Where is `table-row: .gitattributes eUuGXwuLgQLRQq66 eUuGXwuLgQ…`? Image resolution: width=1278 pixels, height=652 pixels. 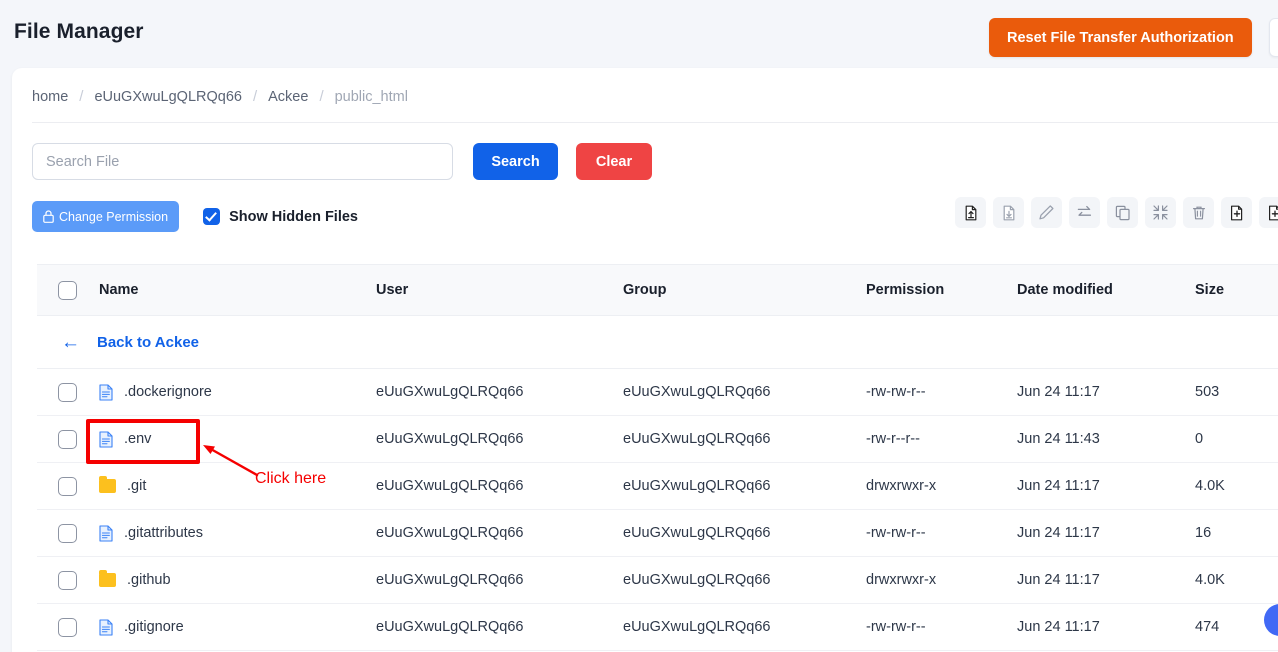
table-row: .gitattributes eUuGXwuLgQLRQq66 eUuGXwuLgQ… is located at coordinates (657, 533).